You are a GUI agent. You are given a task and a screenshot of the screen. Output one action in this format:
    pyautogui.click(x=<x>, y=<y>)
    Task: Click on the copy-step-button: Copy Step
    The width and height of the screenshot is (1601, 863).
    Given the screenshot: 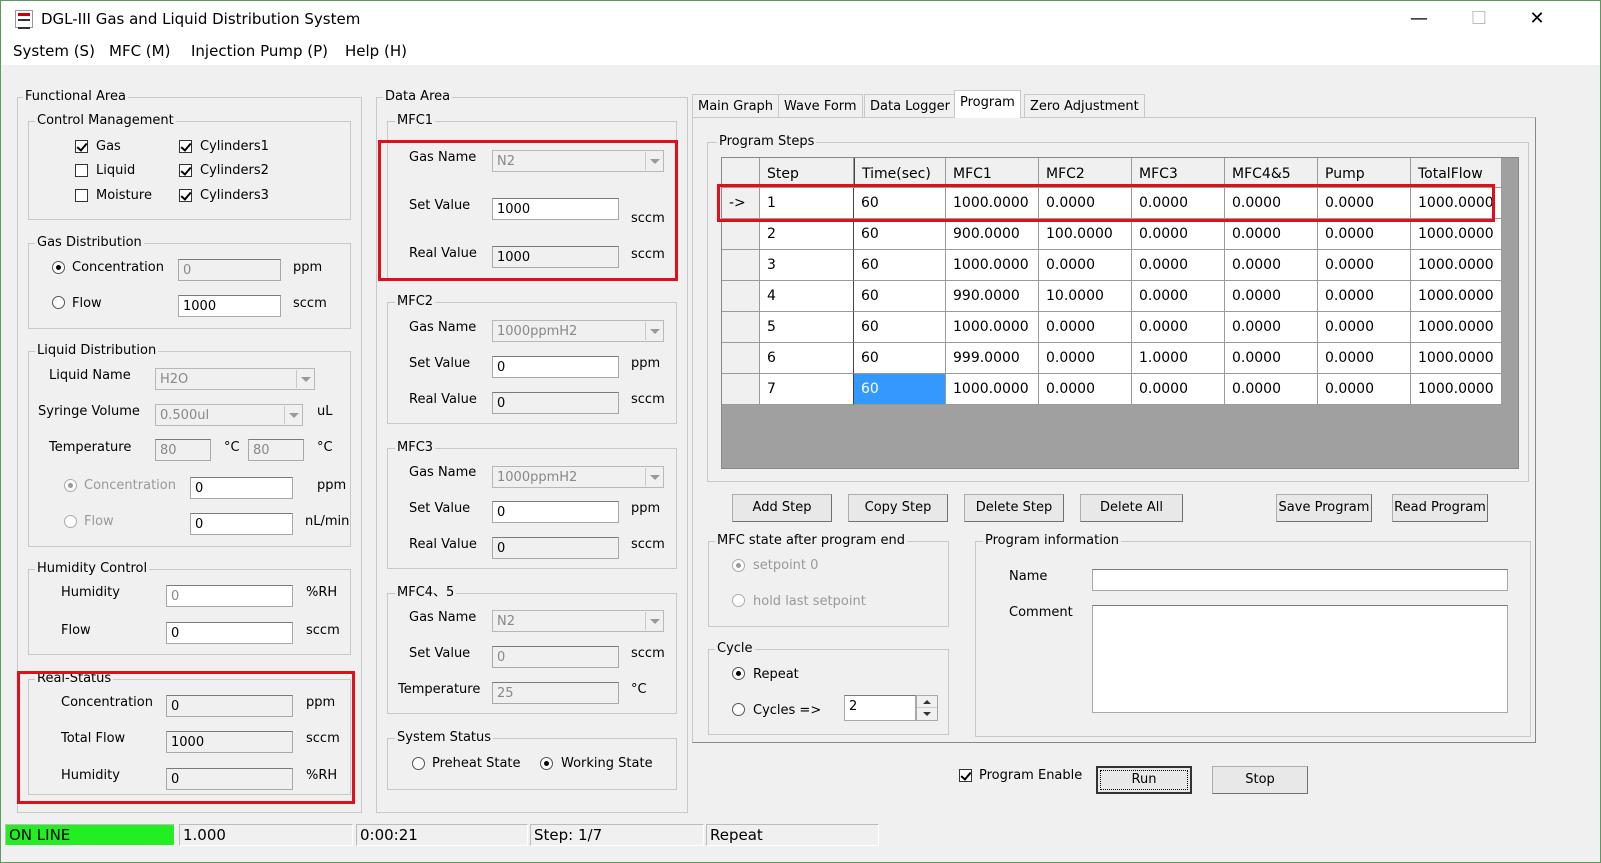 What is the action you would take?
    pyautogui.click(x=898, y=508)
    